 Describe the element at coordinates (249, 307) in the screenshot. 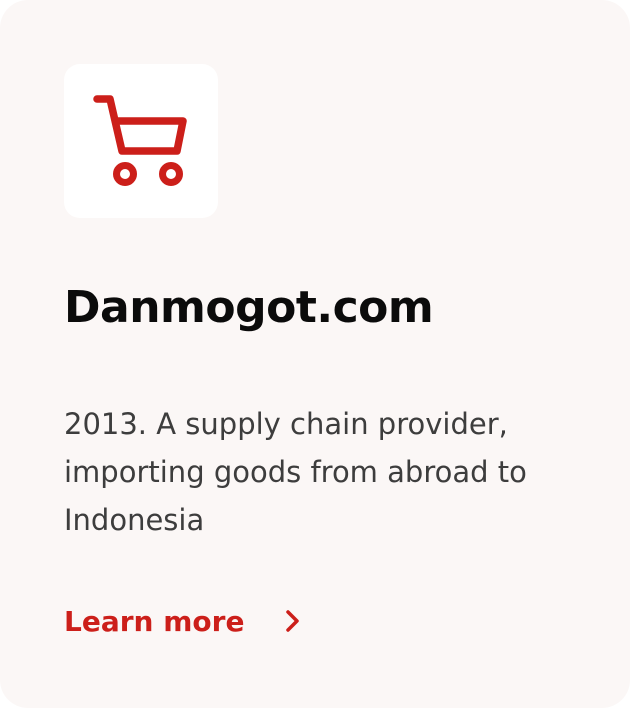

I see `company-title: Danmogot.com` at that location.